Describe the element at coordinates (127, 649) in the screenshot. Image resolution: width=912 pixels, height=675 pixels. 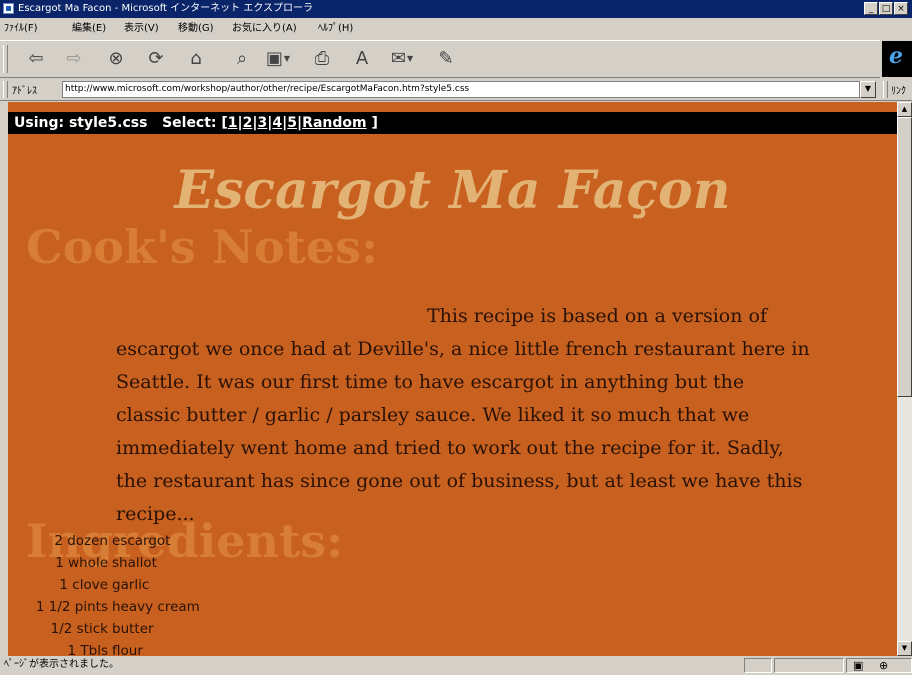
I see `ingredient-name: flour` at that location.